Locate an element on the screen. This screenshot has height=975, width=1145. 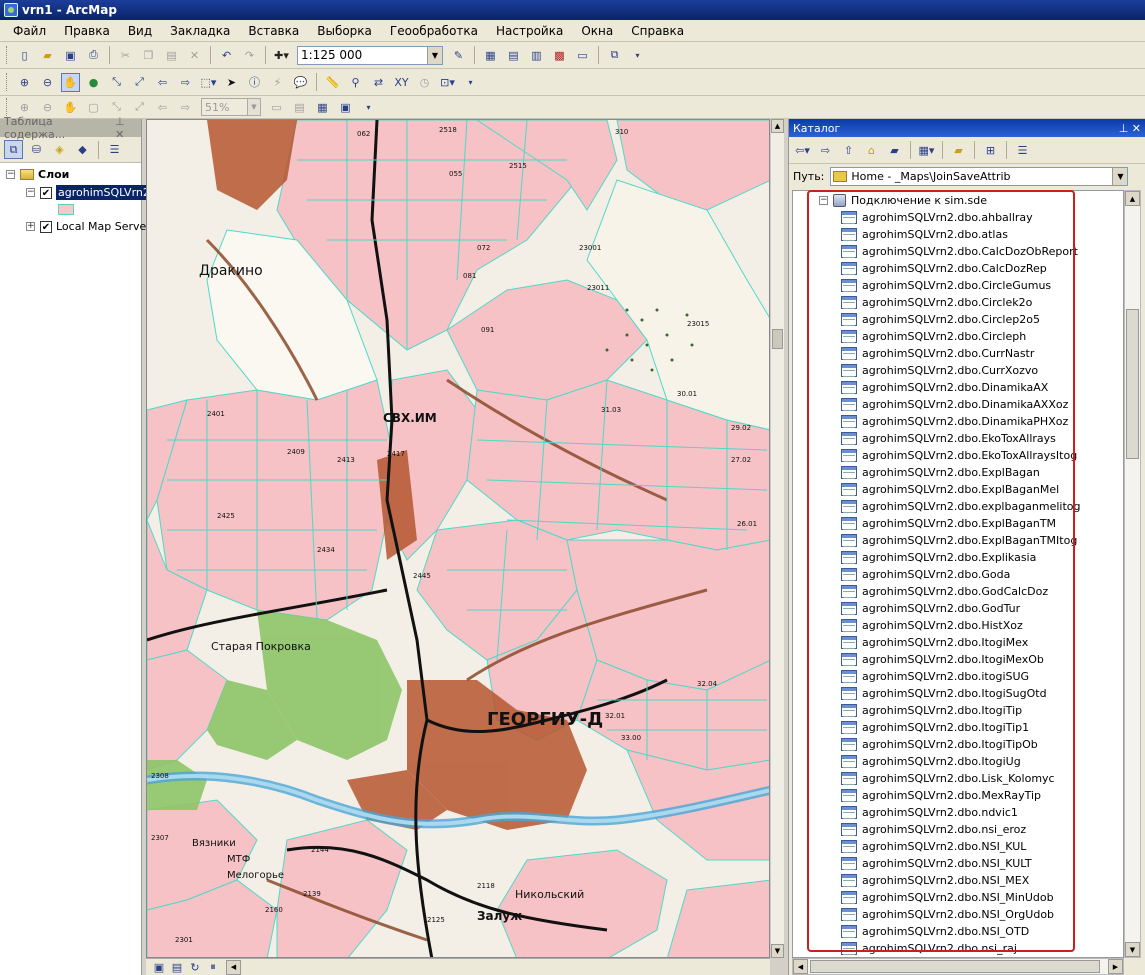
catalog-table-item: agrohimSQLVrn2.dbo.MexRayTip is located at coordinates (941, 795).